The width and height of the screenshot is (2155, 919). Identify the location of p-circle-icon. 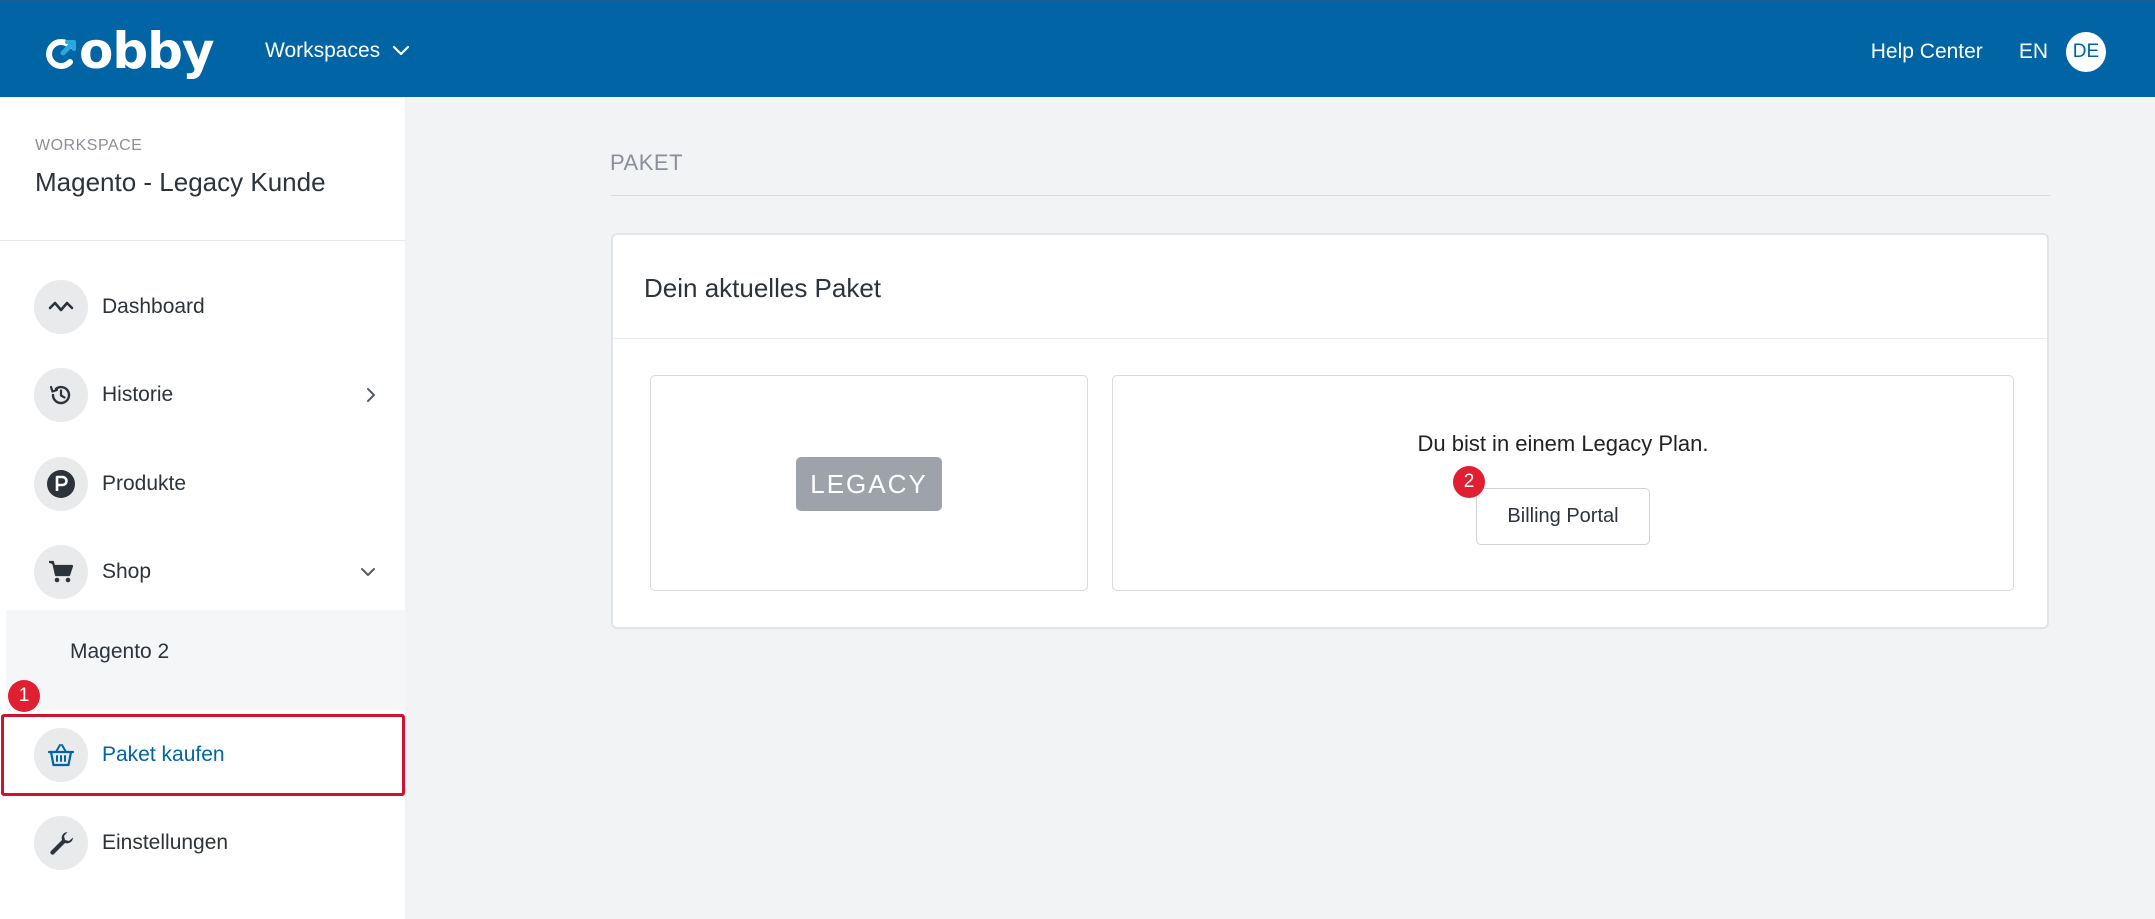
(61, 484).